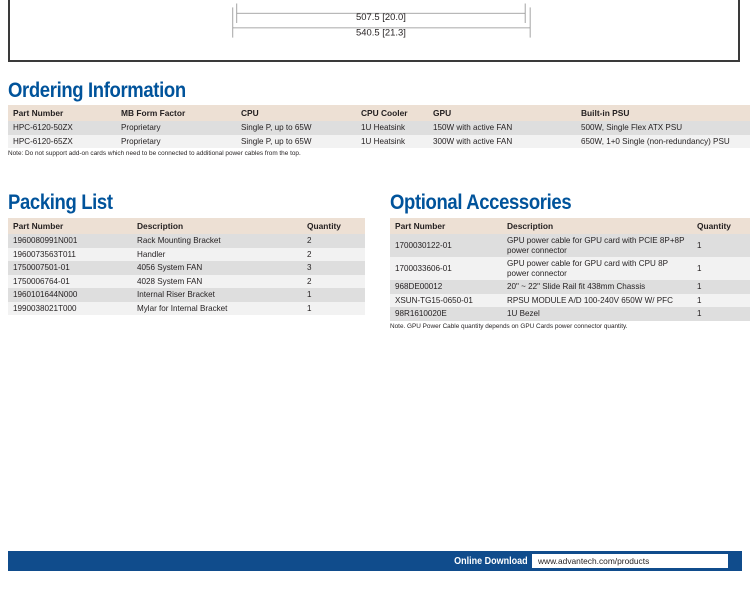  Describe the element at coordinates (333, 268) in the screenshot. I see `cell-quantity: 3` at that location.